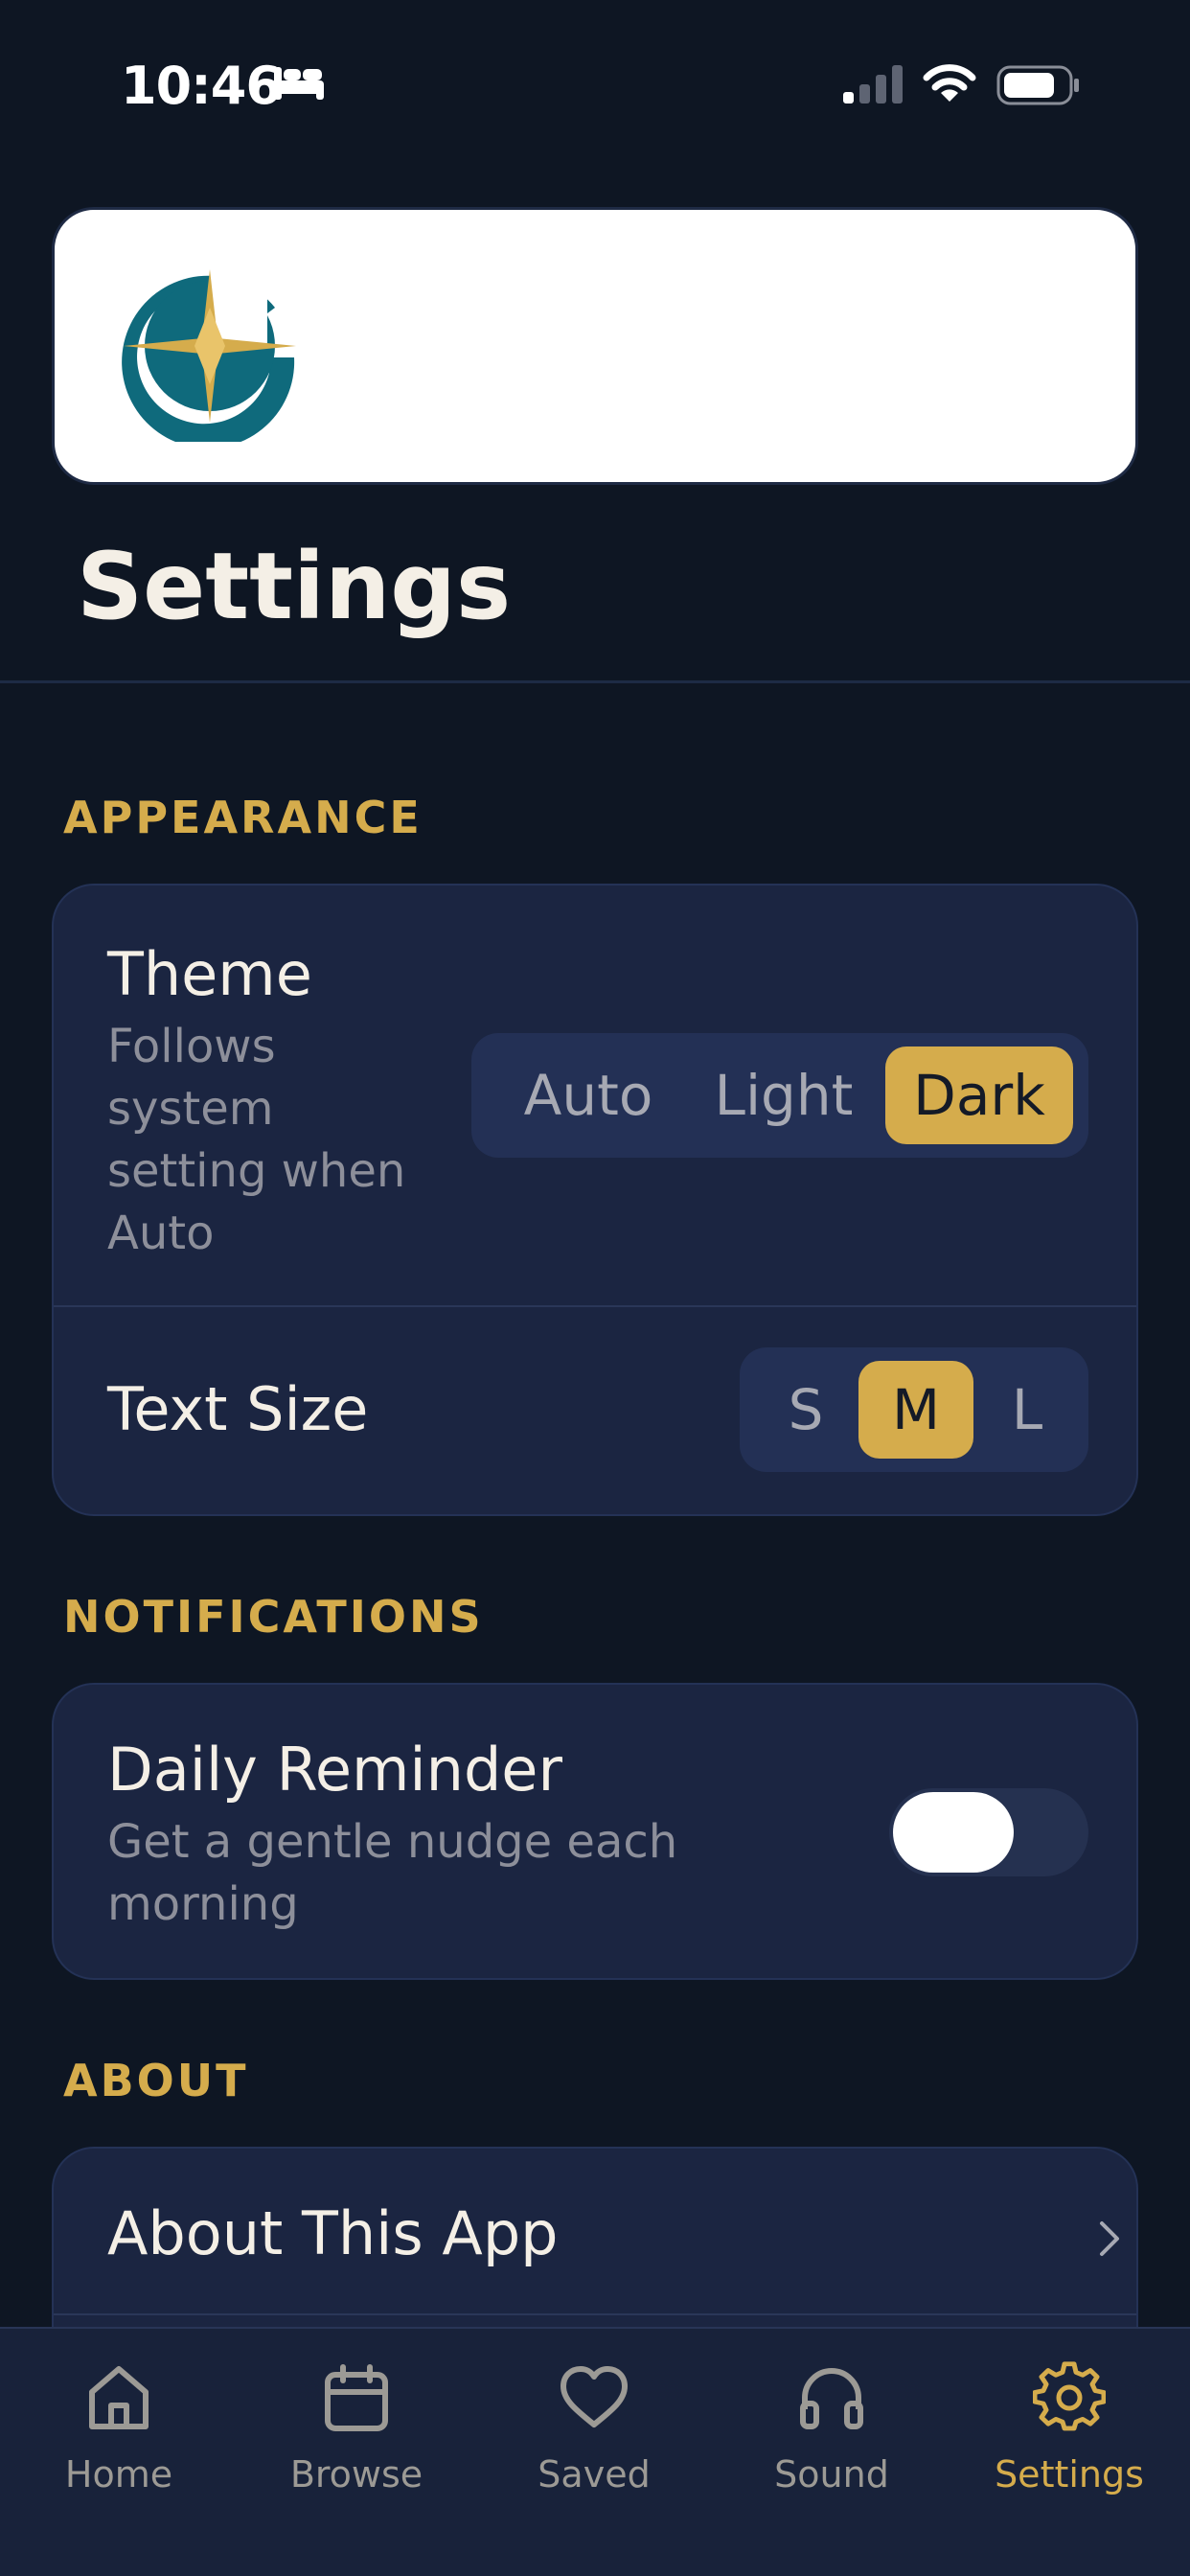 The height and width of the screenshot is (2576, 1190). Describe the element at coordinates (119, 2397) in the screenshot. I see `home-icon` at that location.